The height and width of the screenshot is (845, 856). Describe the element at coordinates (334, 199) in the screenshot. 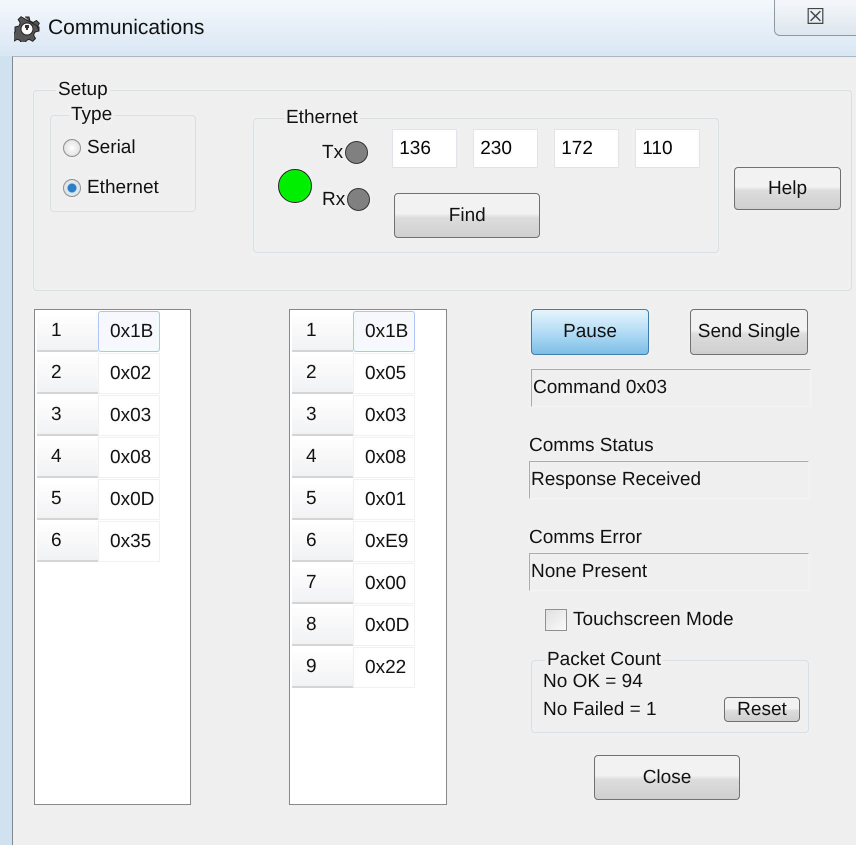

I see `indicator-label: Rx` at that location.